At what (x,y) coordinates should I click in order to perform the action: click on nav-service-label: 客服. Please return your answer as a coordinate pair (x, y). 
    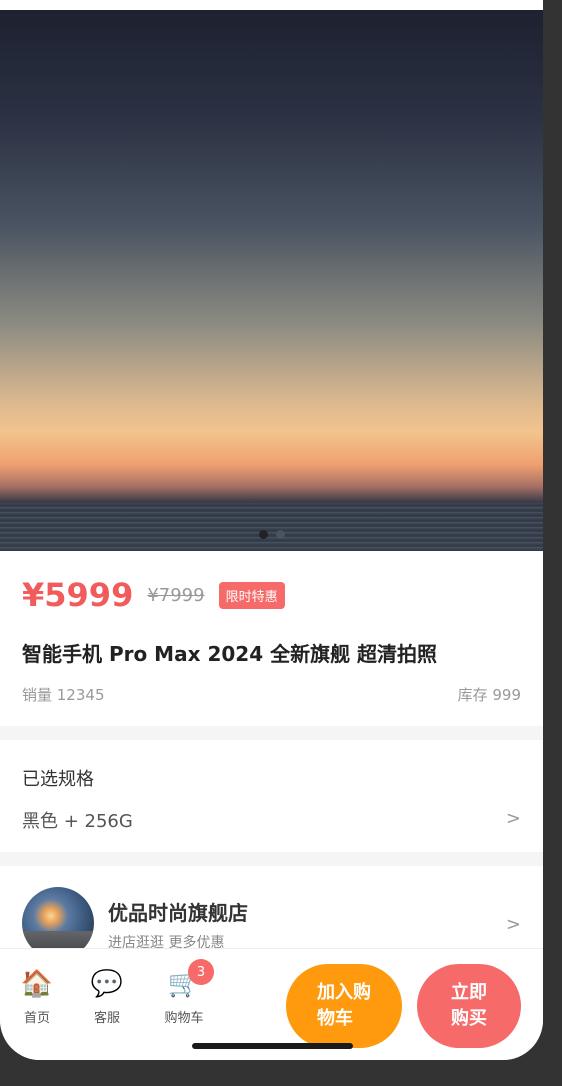
    Looking at the image, I should click on (106, 1018).